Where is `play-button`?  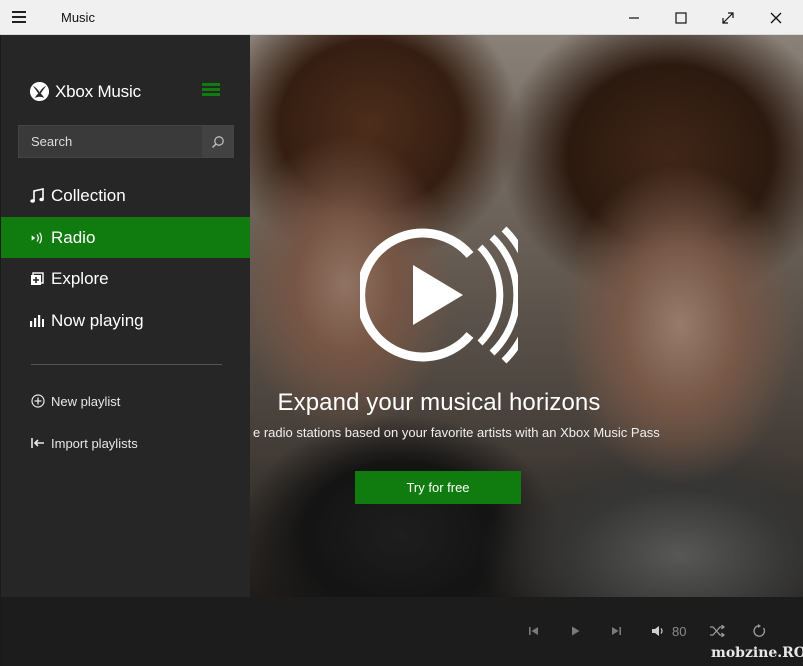
play-button is located at coordinates (575, 631).